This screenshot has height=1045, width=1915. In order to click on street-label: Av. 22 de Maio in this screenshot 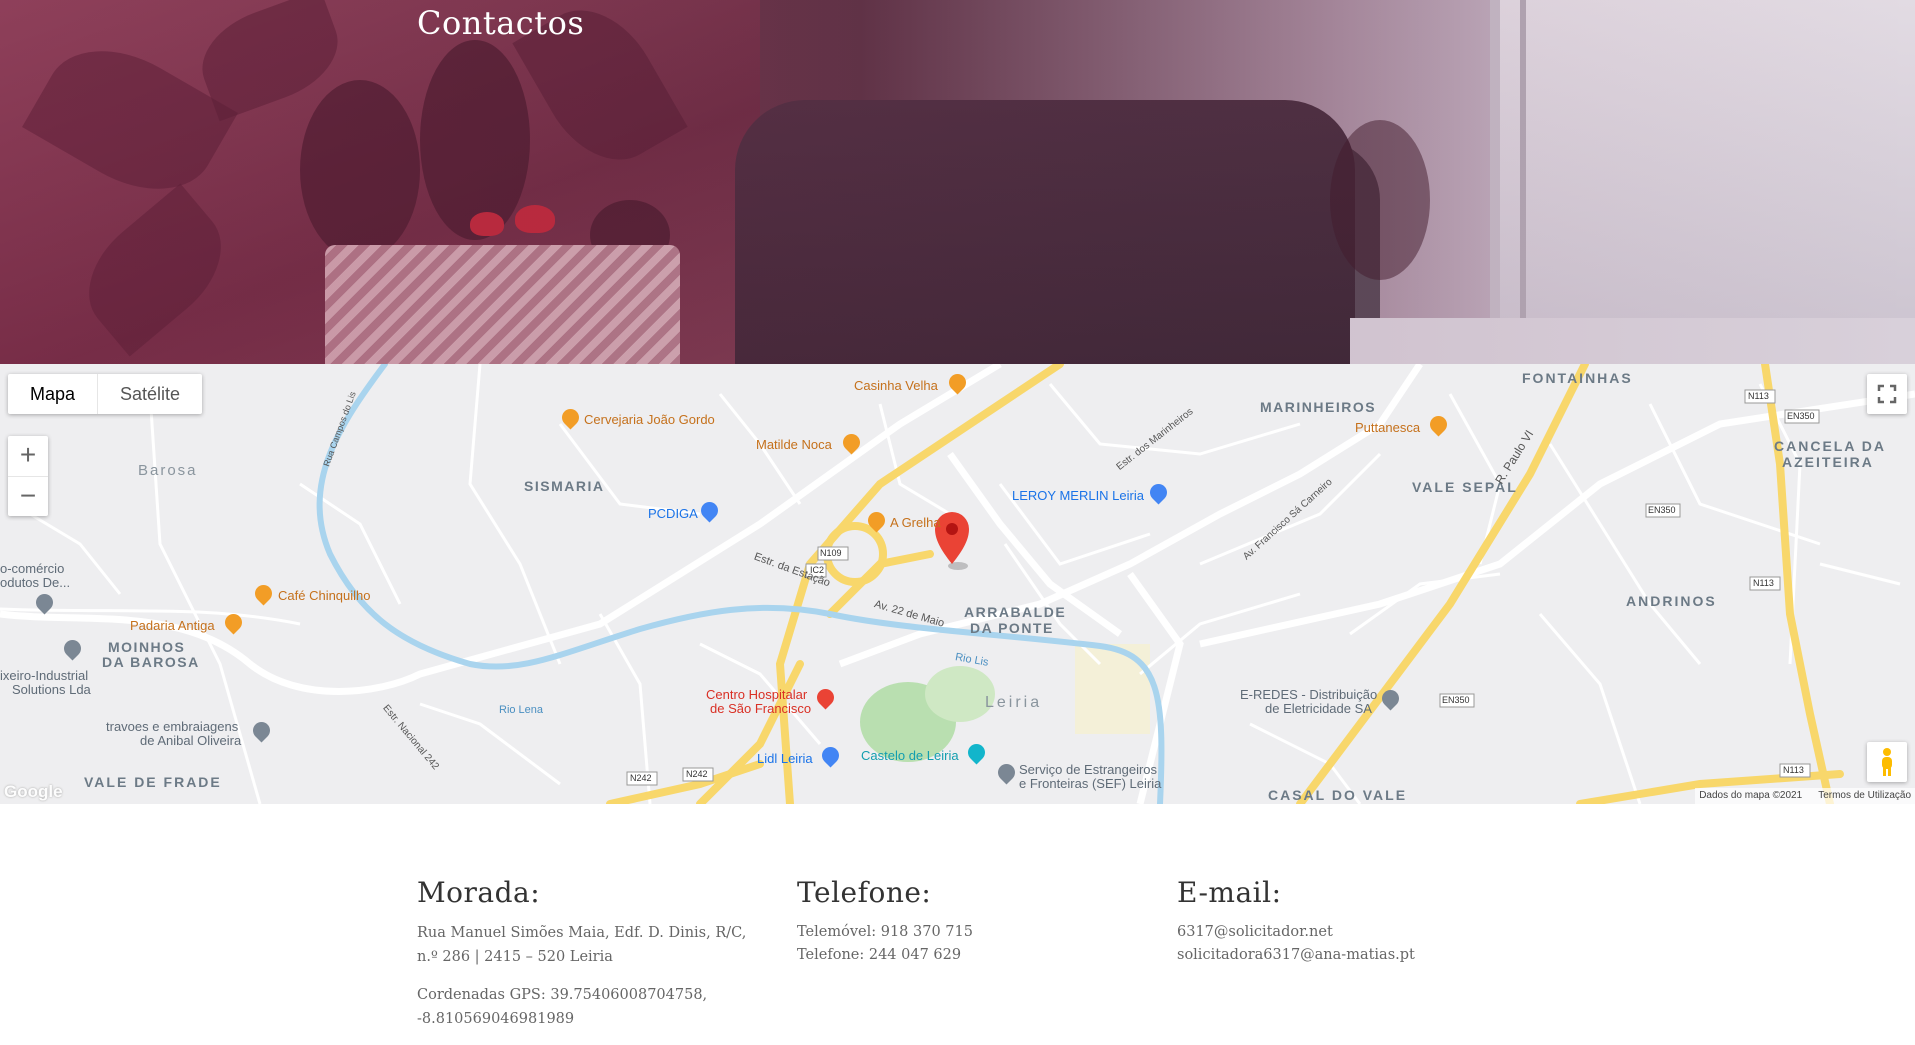, I will do `click(909, 614)`.